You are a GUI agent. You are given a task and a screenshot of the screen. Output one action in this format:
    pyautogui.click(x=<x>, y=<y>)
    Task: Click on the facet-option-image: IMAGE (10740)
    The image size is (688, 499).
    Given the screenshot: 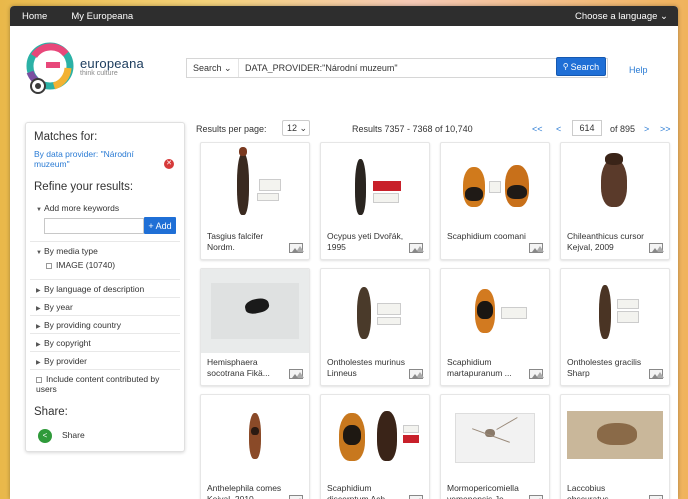 What is the action you would take?
    pyautogui.click(x=105, y=265)
    